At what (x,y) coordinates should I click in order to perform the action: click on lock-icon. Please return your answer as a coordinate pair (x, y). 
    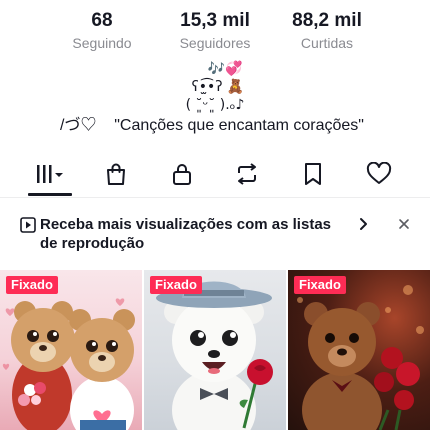
    Looking at the image, I should click on (182, 174).